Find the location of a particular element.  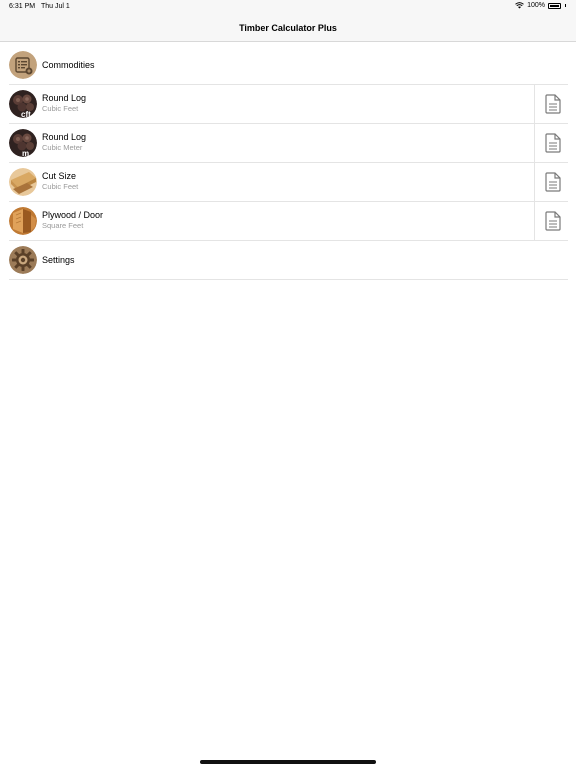

navigation-bar: Timber Calculator Plus is located at coordinates (288, 28).